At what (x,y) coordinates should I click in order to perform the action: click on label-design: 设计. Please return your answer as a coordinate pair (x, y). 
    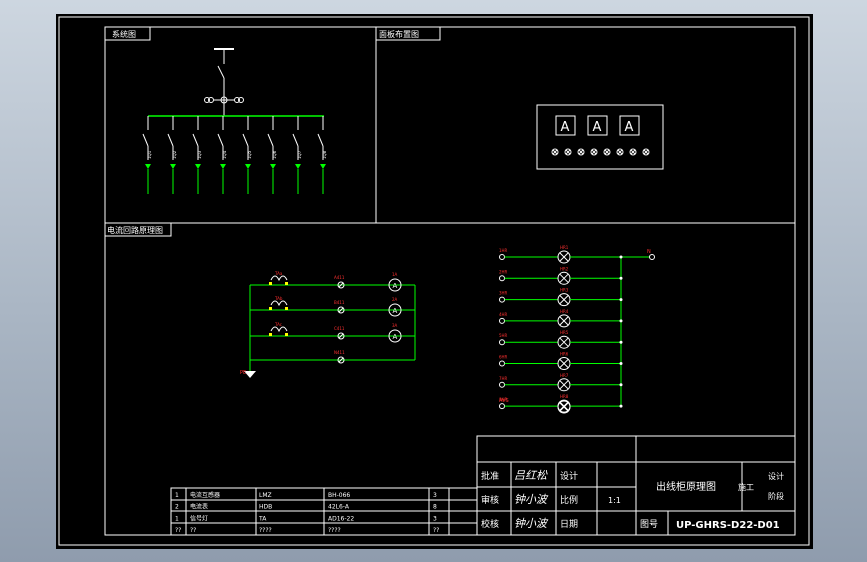
    Looking at the image, I should click on (569, 476).